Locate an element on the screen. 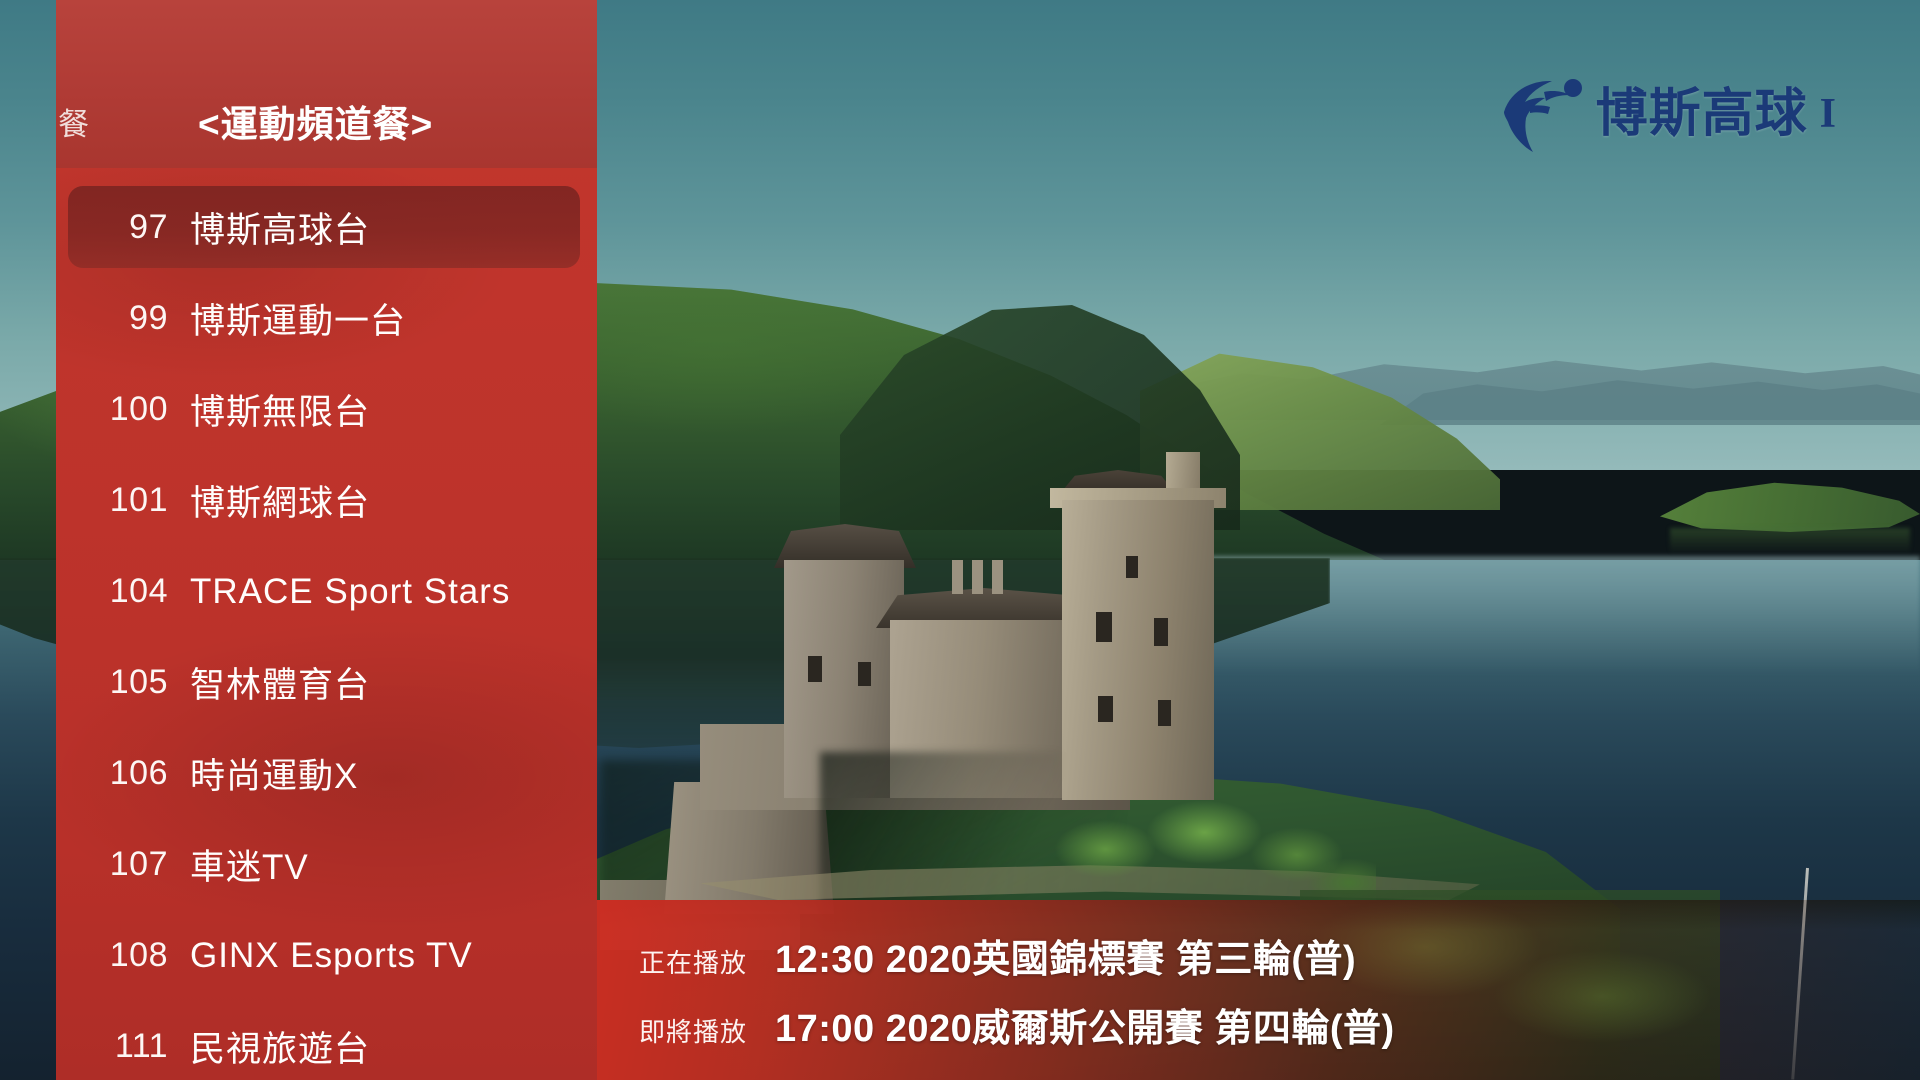  channel-name: GINX Esports TV is located at coordinates (331, 955).